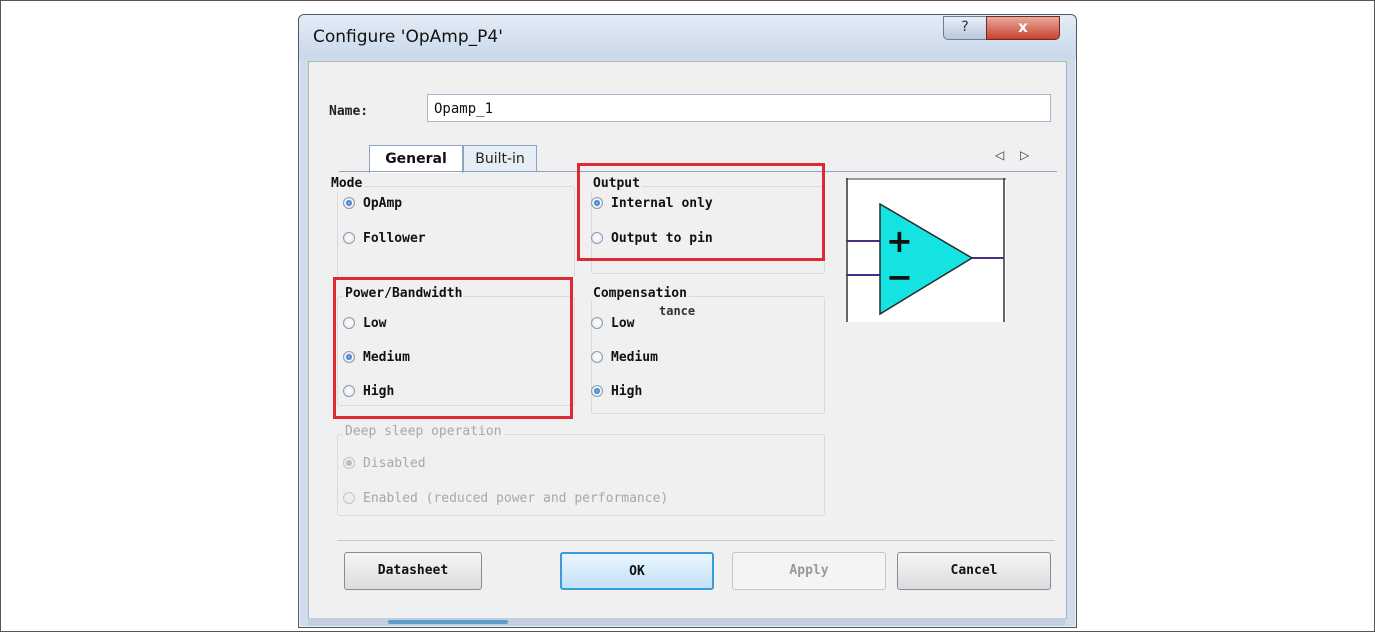  What do you see at coordinates (739, 108) in the screenshot?
I see `name-input: Opamp_1` at bounding box center [739, 108].